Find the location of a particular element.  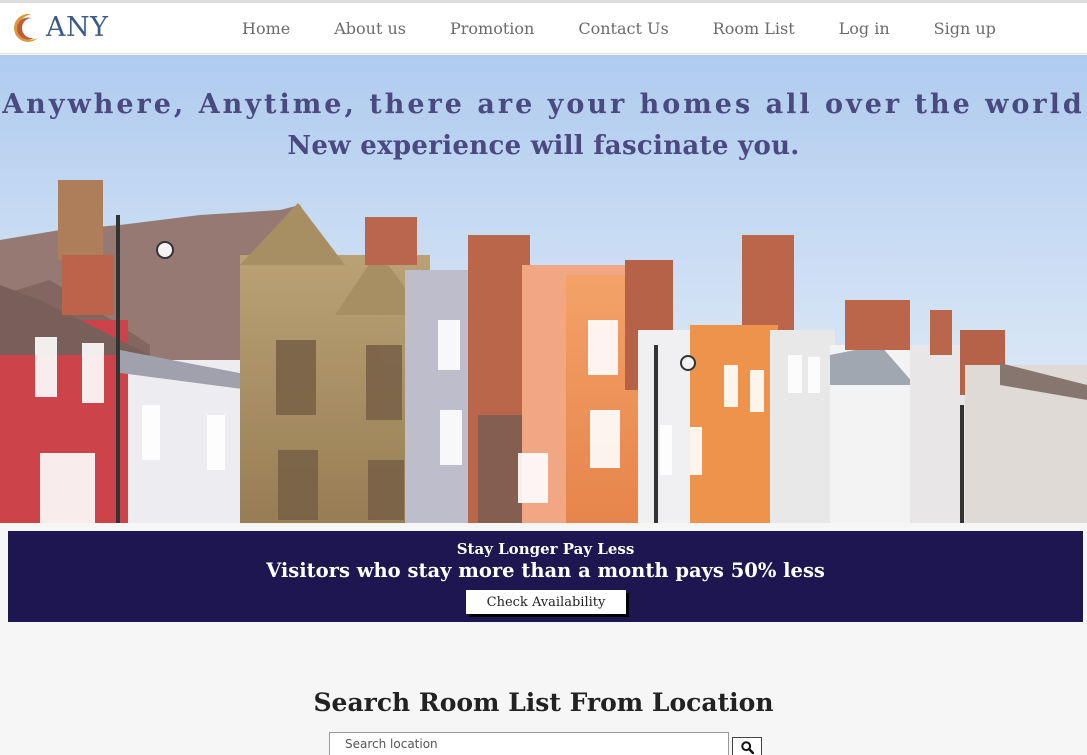

nav-sign-up: Sign up is located at coordinates (965, 28).